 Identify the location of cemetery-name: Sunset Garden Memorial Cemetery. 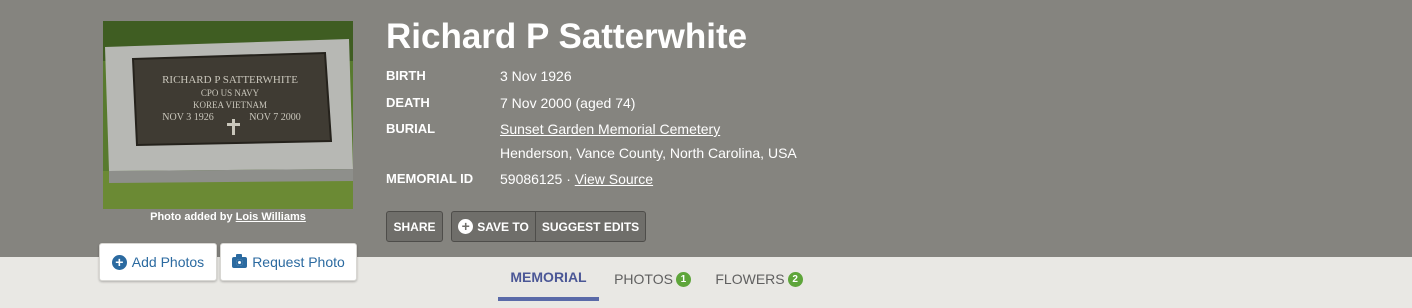
(610, 129).